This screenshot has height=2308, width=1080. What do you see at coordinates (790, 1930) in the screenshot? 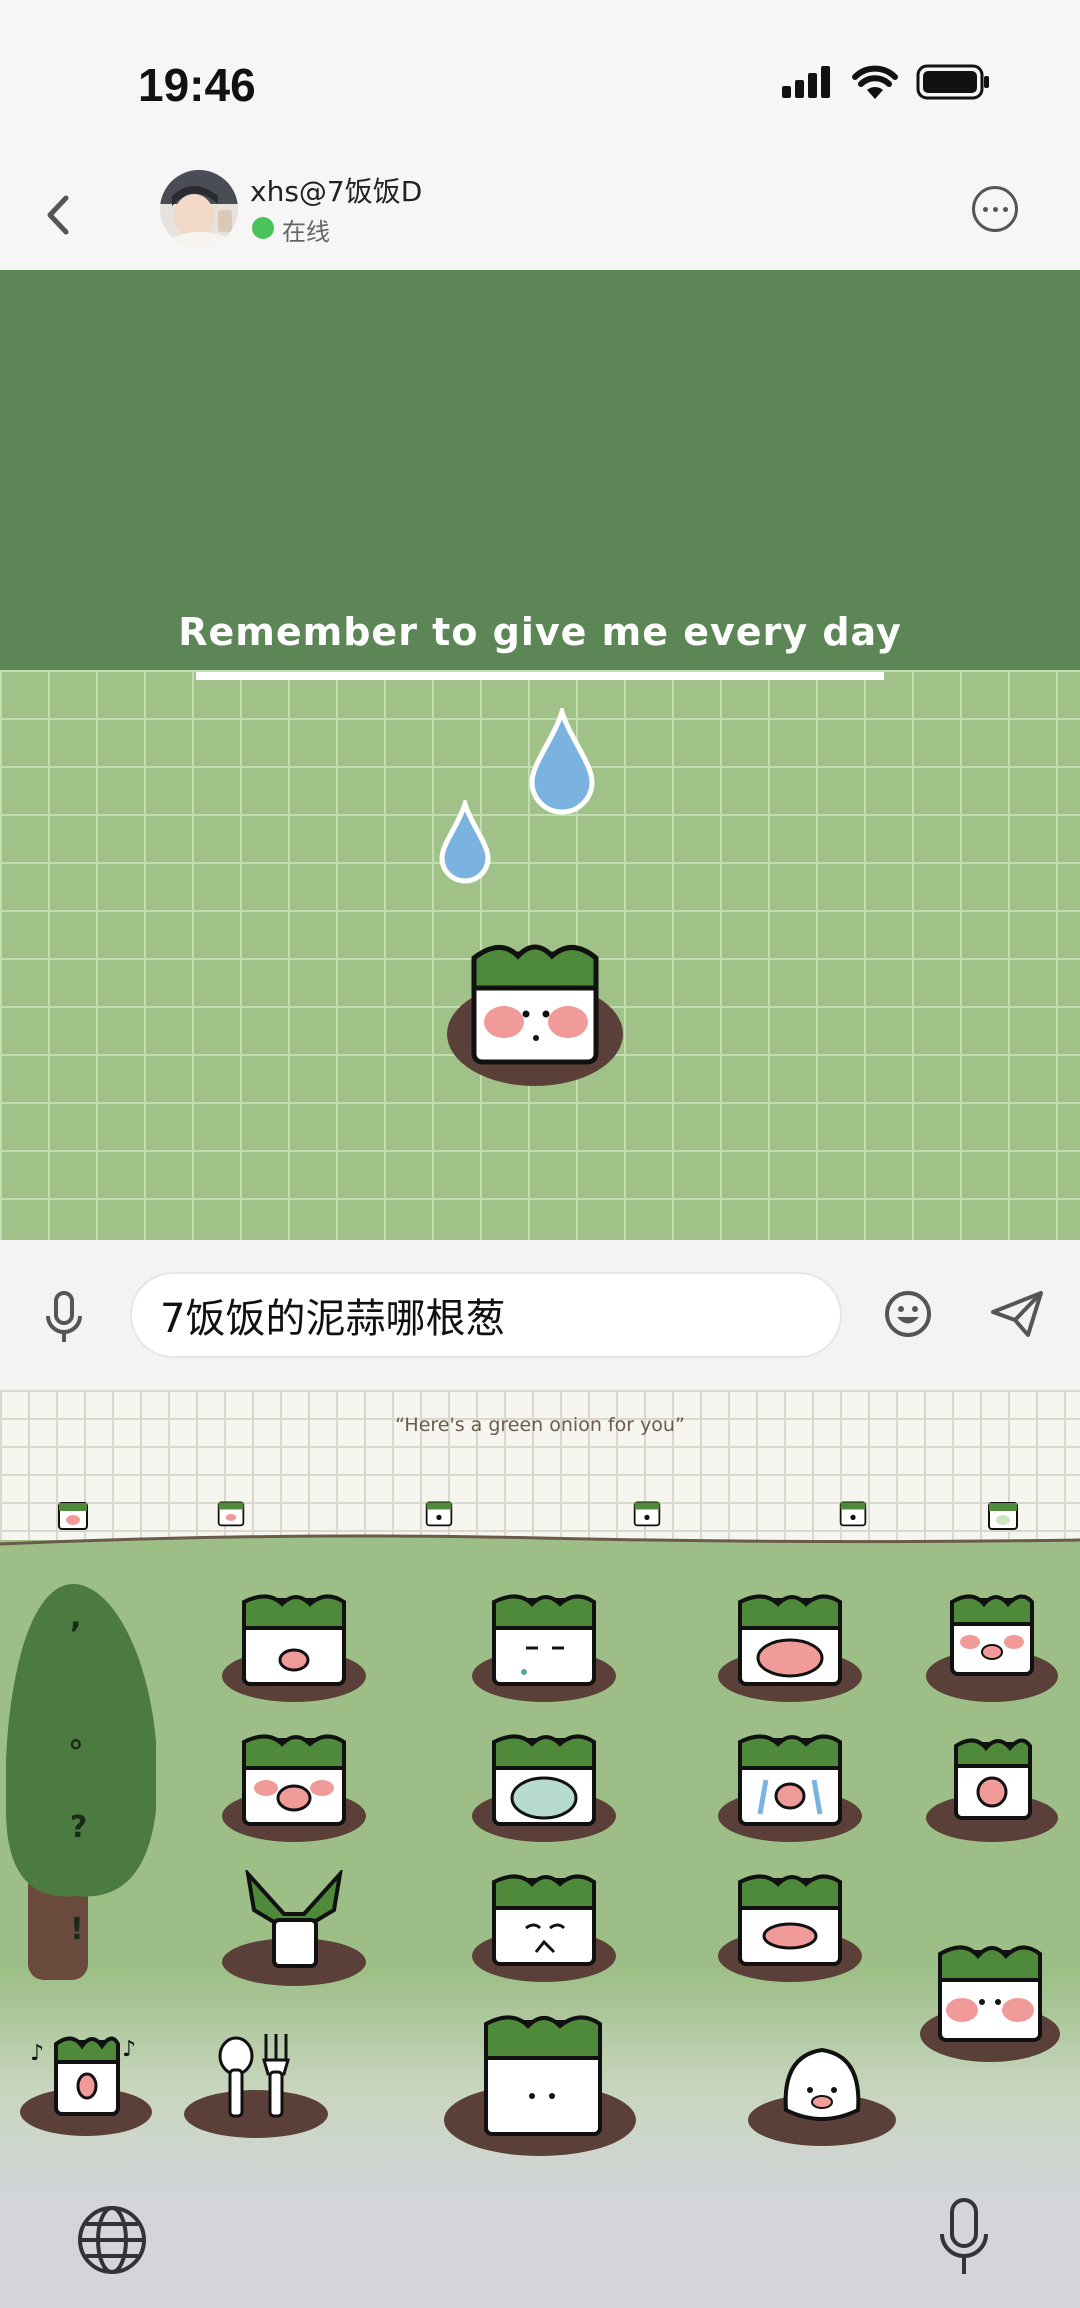
I see `sticker-onion-grin` at bounding box center [790, 1930].